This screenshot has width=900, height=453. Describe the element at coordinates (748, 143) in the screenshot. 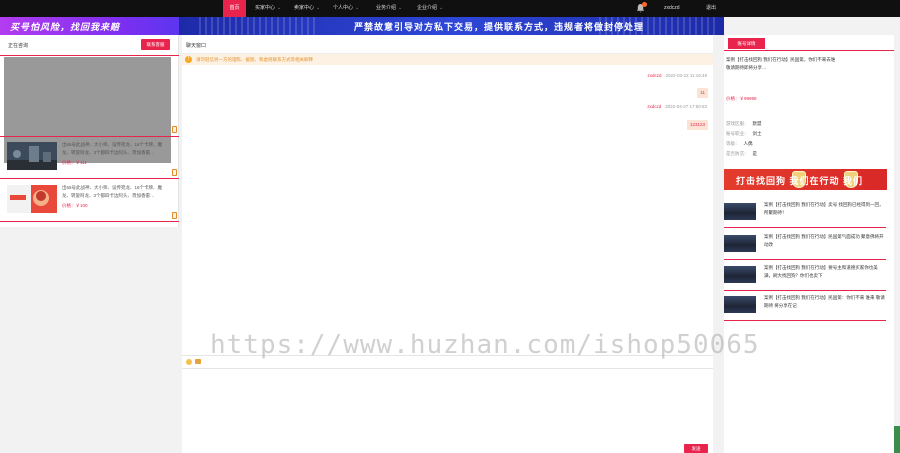

I see `detail-value: 人偶` at that location.